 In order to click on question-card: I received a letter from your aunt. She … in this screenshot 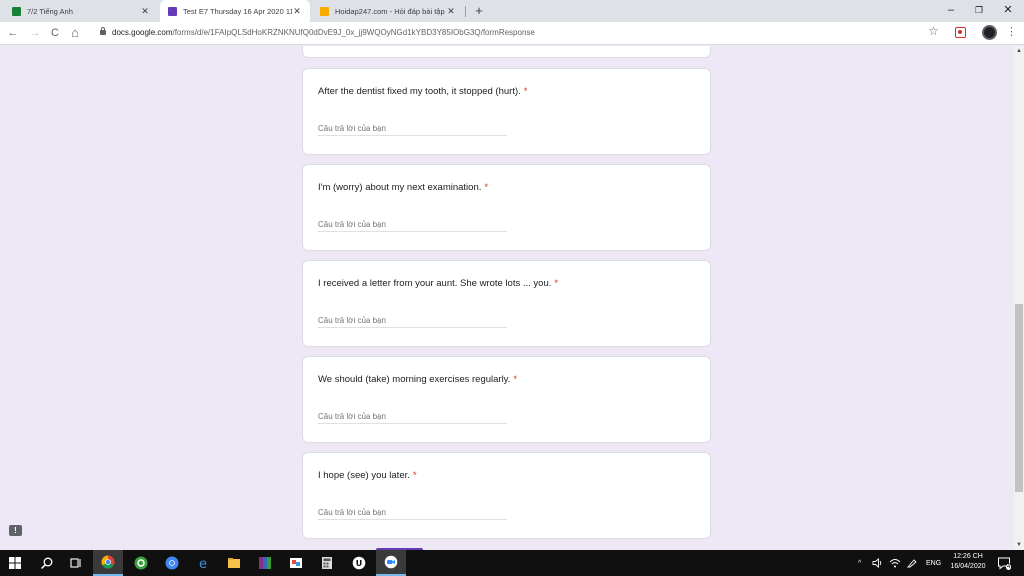, I will do `click(506, 303)`.